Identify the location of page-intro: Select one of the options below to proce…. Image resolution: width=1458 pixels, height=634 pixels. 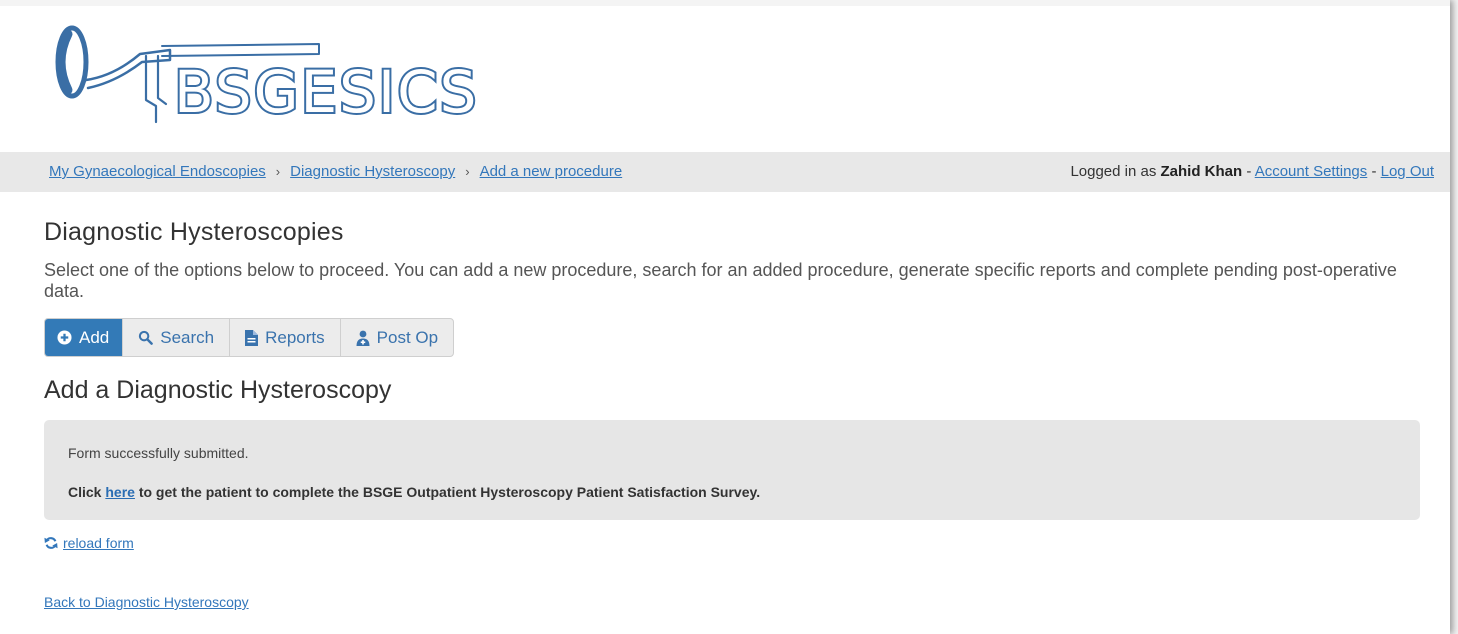
(720, 280).